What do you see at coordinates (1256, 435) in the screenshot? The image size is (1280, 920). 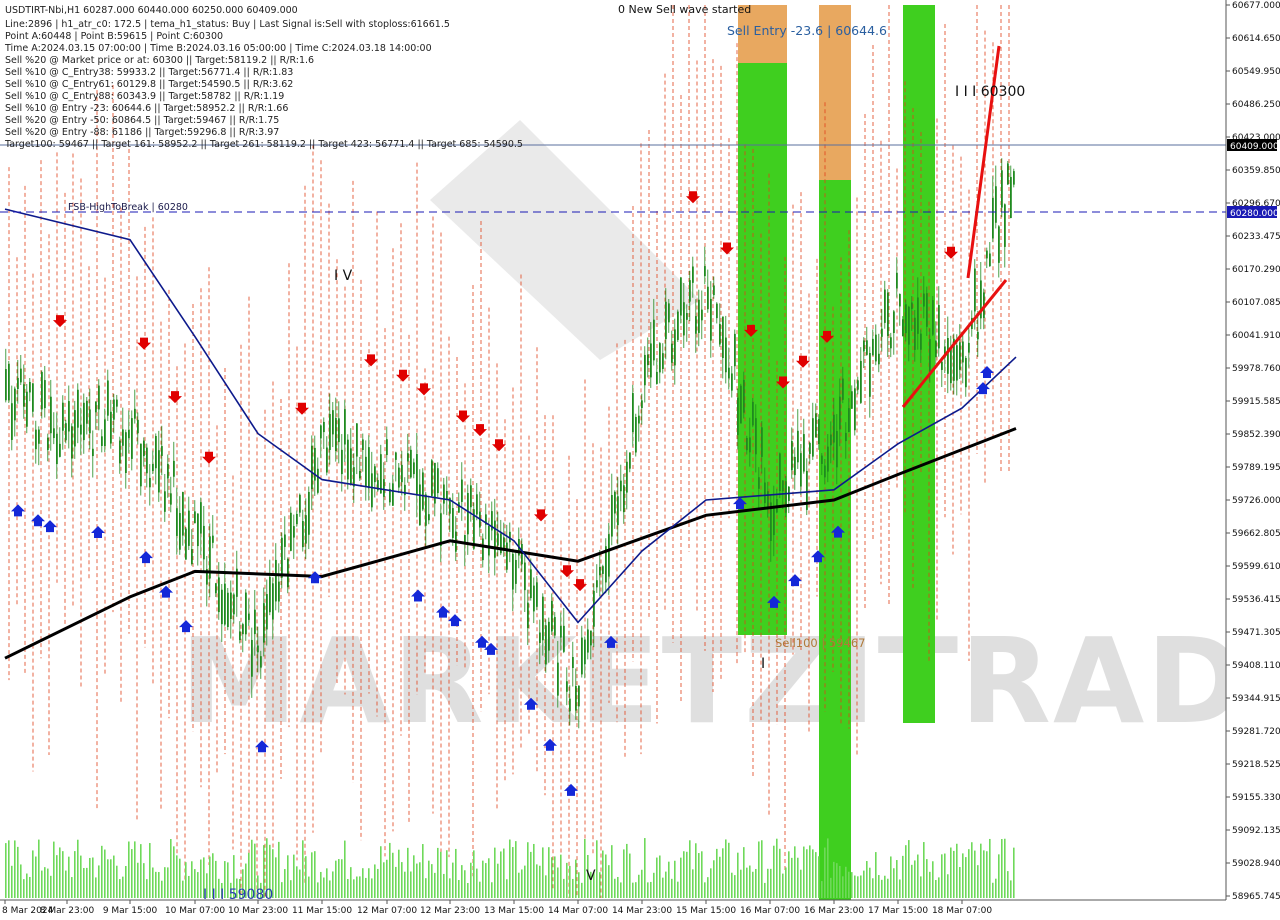 I see `price-tick-label: 59852.390` at bounding box center [1256, 435].